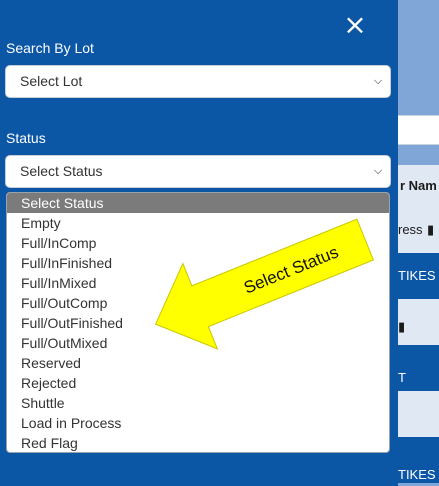 This screenshot has width=439, height=486. What do you see at coordinates (198, 303) in the screenshot?
I see `dropdown-option: Full/OutComp` at bounding box center [198, 303].